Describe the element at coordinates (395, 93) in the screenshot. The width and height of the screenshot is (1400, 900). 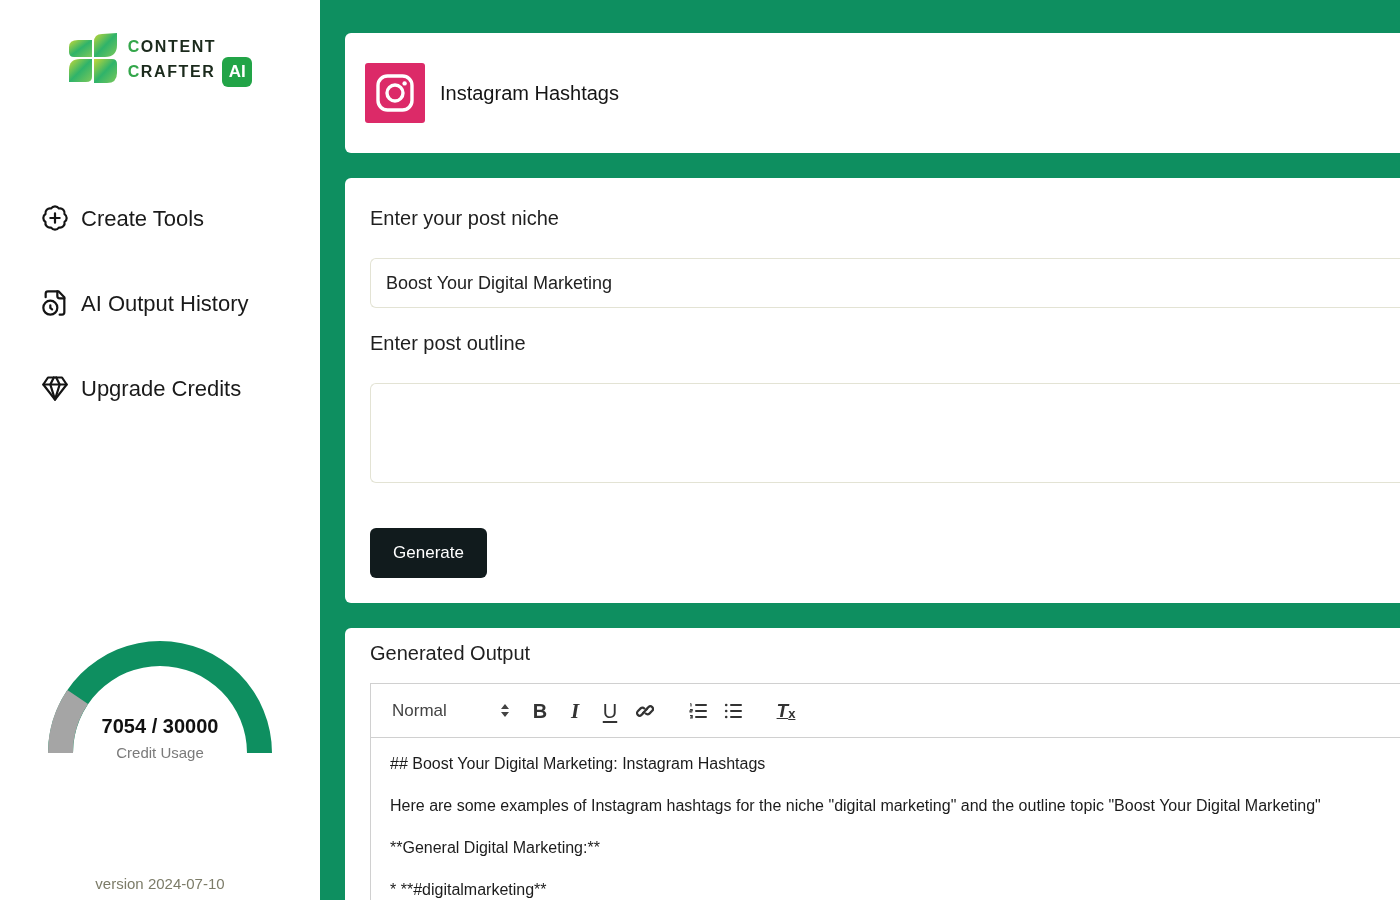
I see `camera-icon` at that location.